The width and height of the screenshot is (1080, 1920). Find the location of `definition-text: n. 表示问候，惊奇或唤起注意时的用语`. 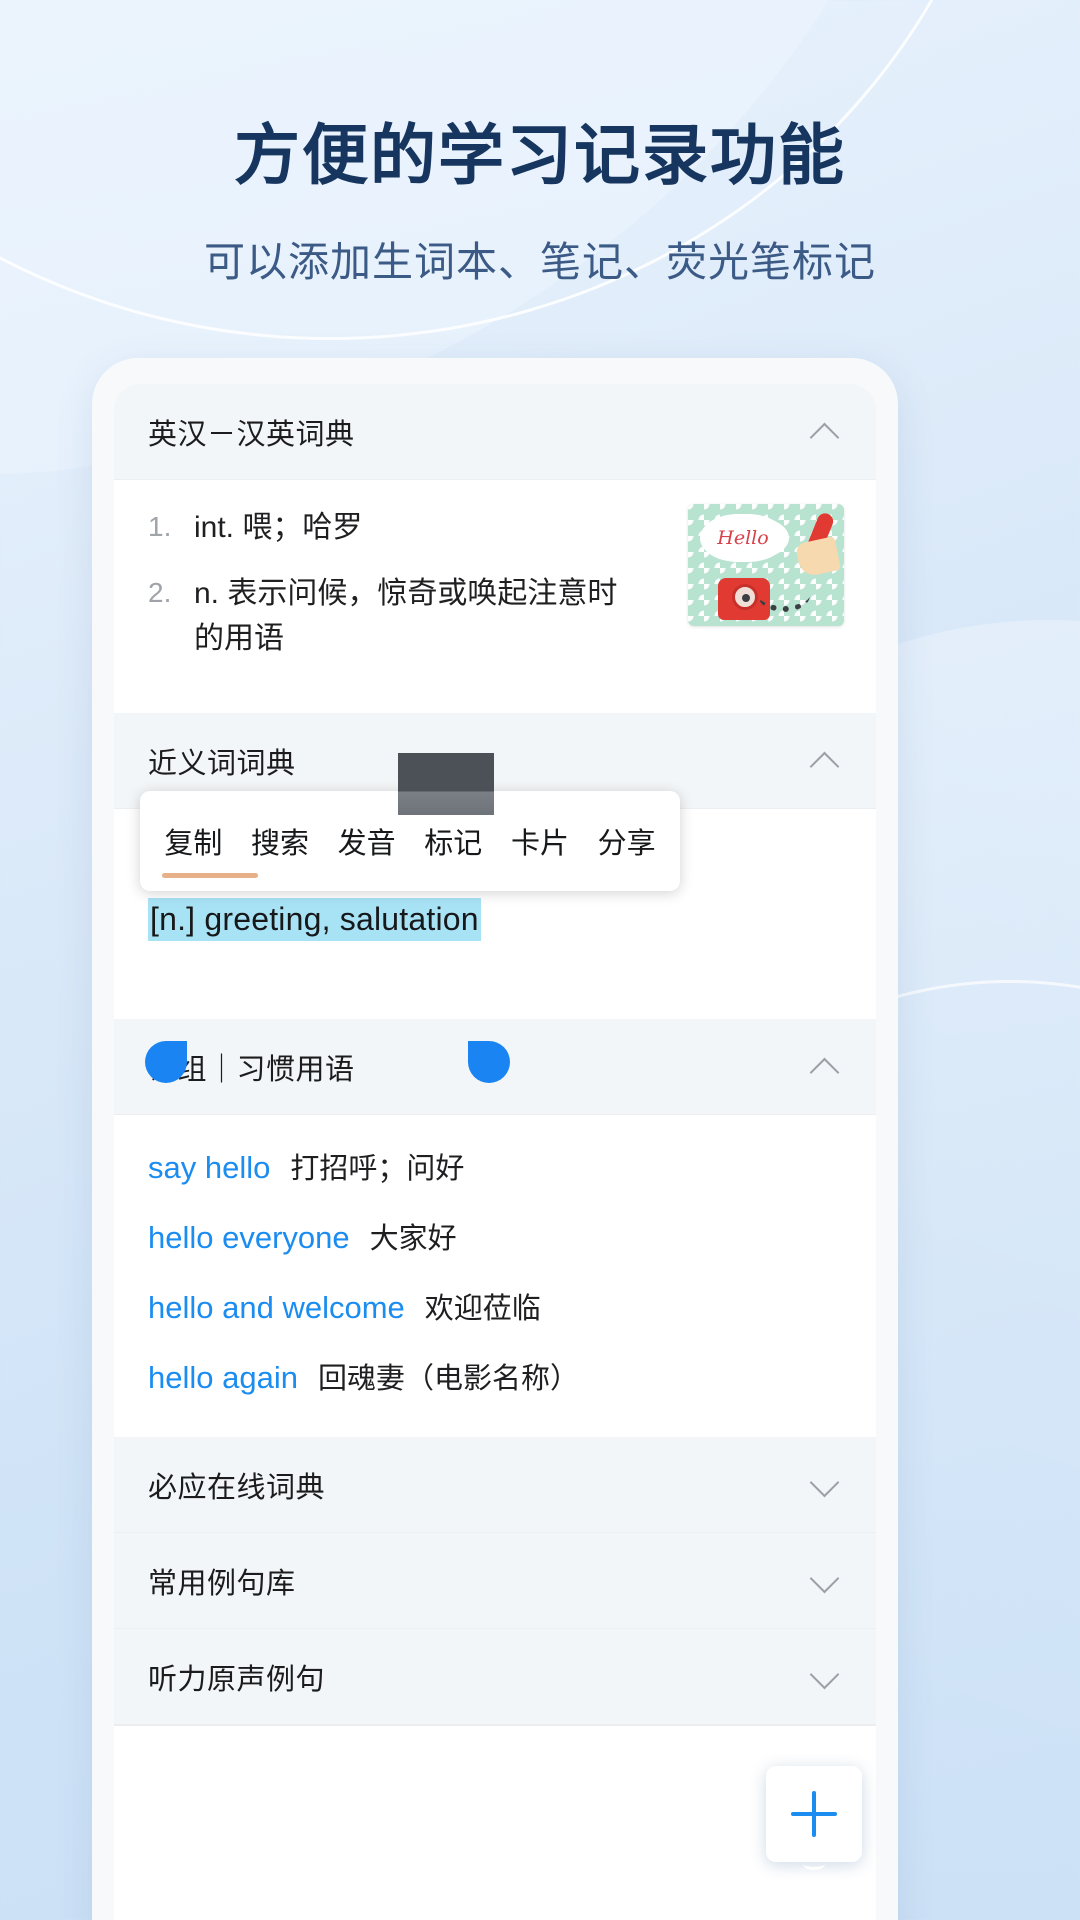

definition-text: n. 表示问候，惊奇或唤起注意时的用语 is located at coordinates (406, 616).